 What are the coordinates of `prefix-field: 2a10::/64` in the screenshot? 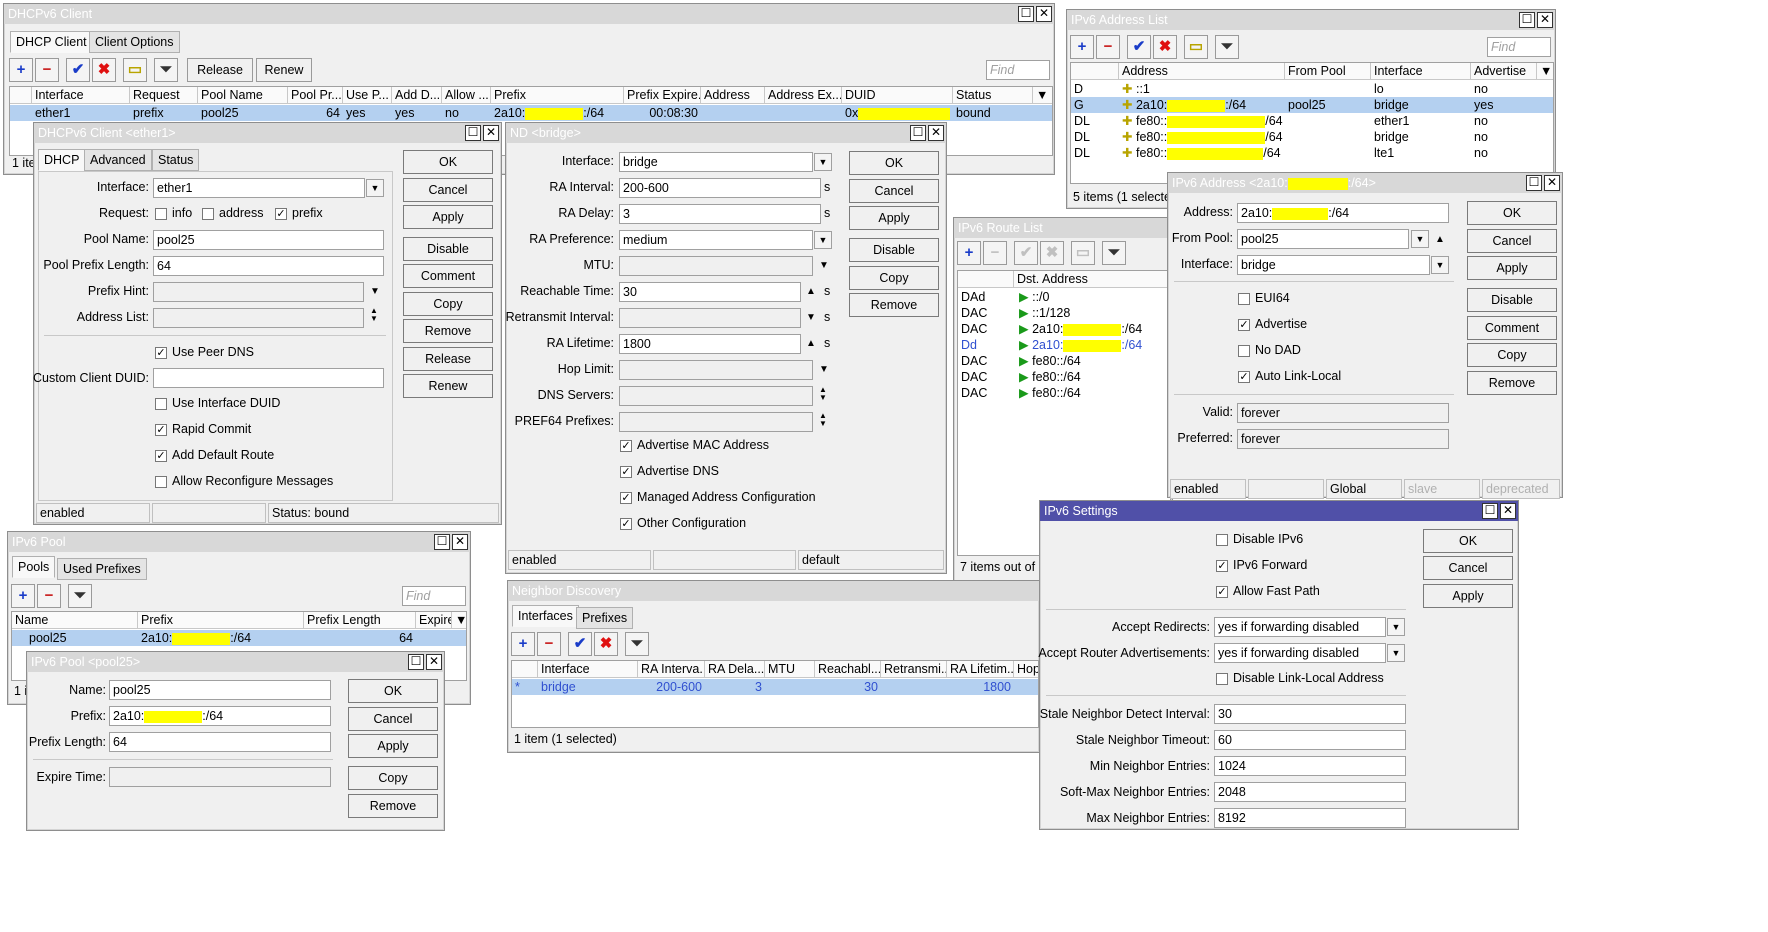 It's located at (220, 716).